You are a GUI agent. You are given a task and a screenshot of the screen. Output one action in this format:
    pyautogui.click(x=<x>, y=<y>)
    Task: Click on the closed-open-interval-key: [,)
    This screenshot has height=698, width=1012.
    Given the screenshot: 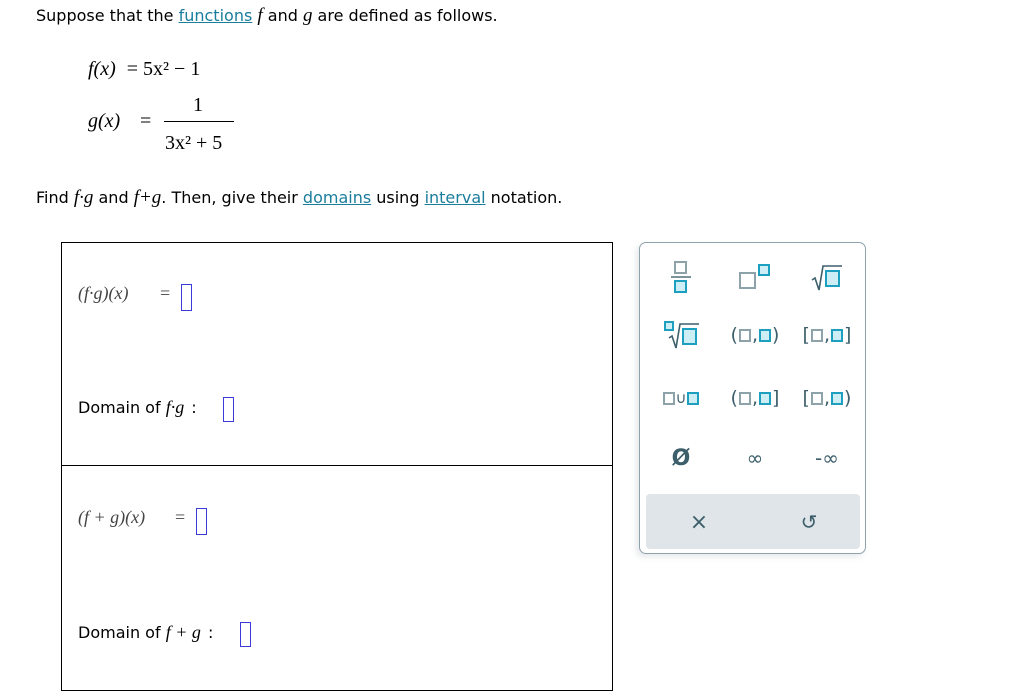 What is the action you would take?
    pyautogui.click(x=827, y=398)
    